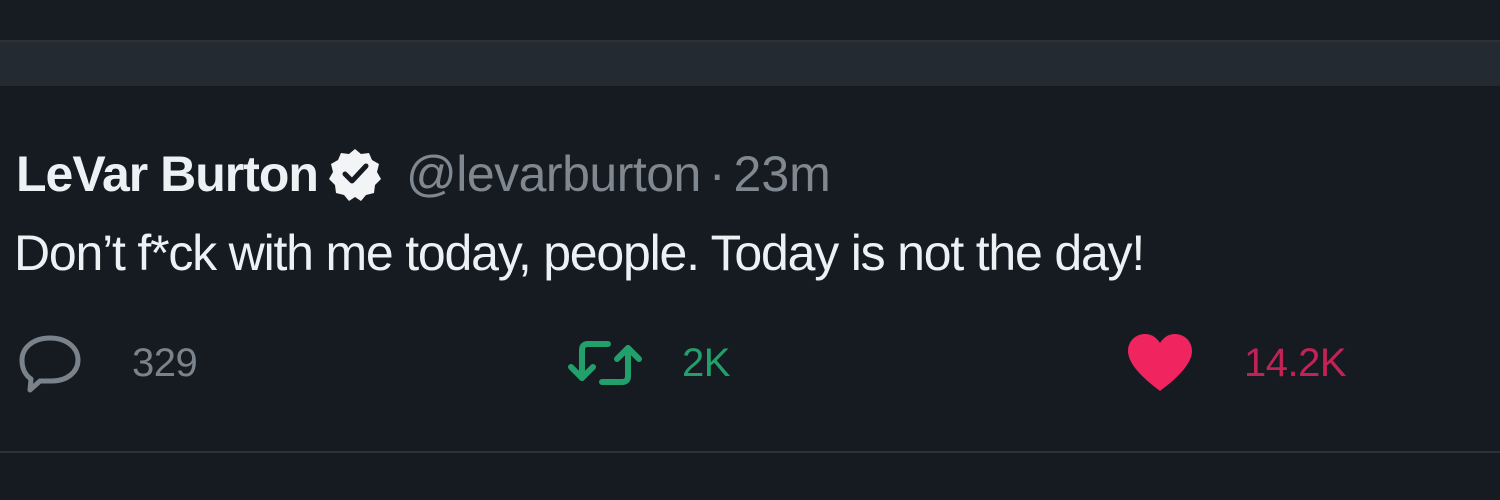  Describe the element at coordinates (165, 362) in the screenshot. I see `reply-count: 329` at that location.